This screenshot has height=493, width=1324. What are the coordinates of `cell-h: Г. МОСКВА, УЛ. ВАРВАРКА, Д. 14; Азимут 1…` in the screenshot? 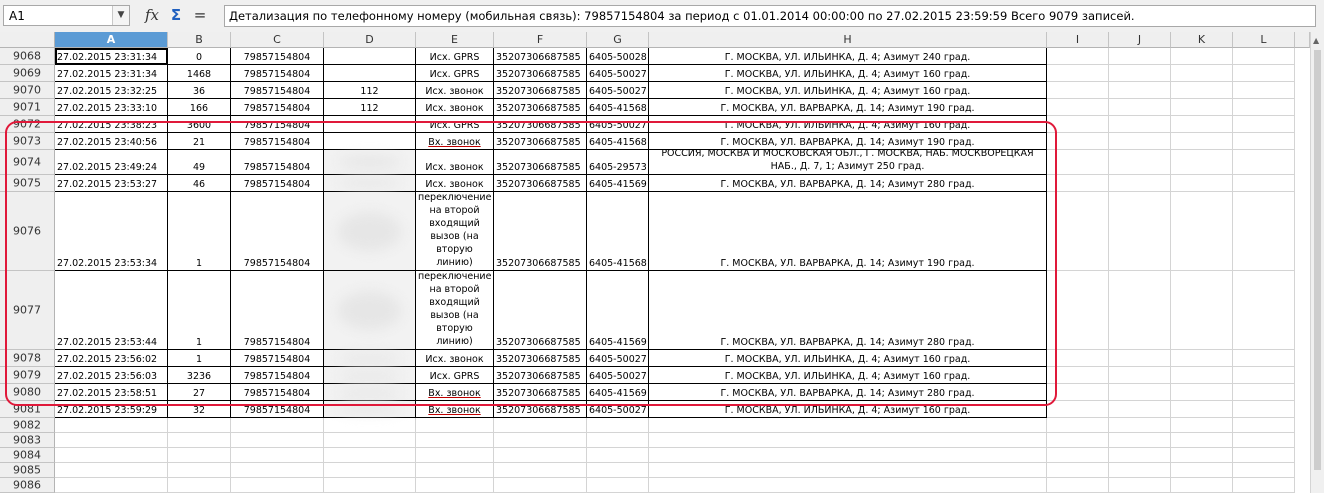 It's located at (848, 141).